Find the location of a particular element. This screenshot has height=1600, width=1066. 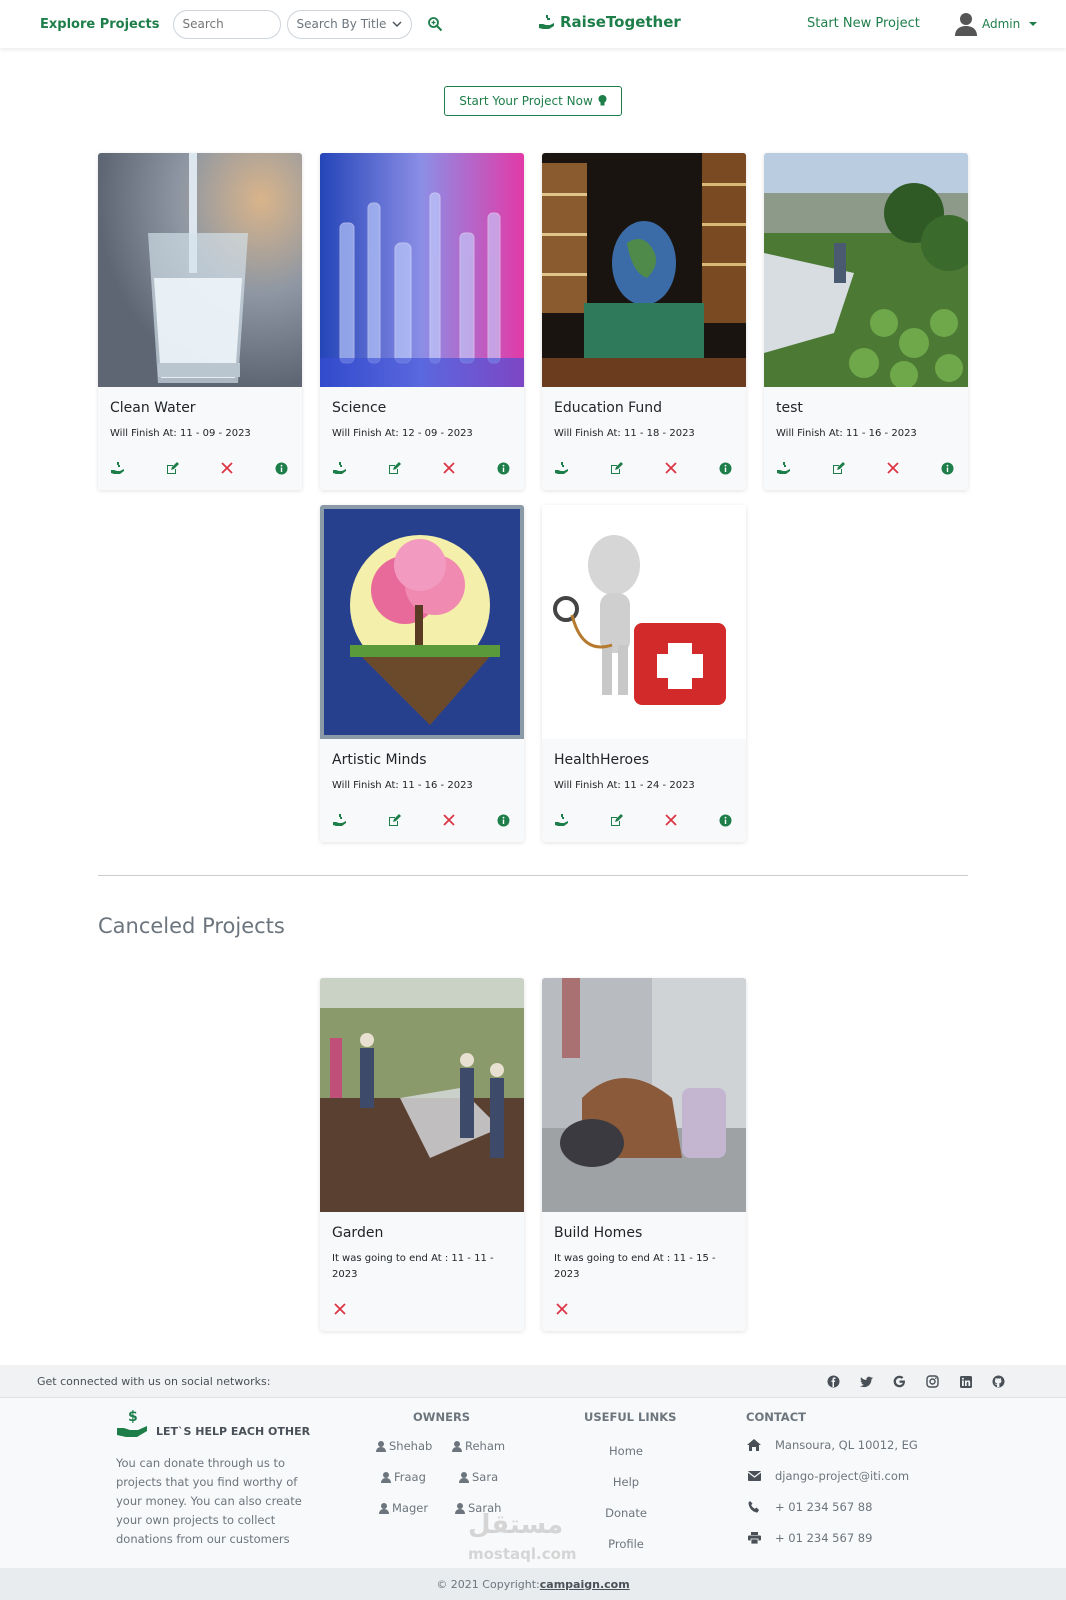

footer-link-home: Home is located at coordinates (626, 1451).